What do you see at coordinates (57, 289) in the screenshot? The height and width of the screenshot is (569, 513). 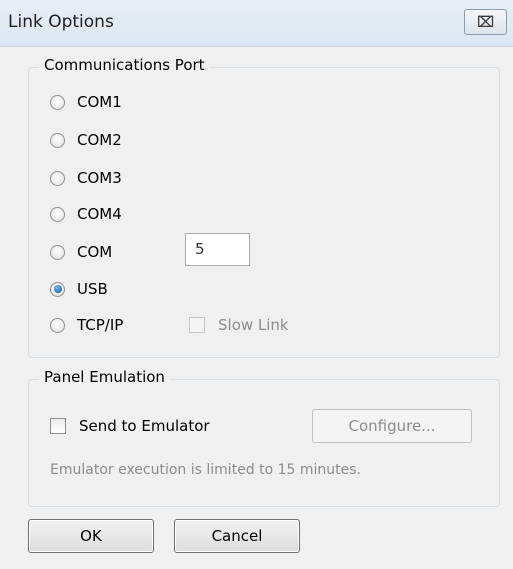 I see `radio-button-selected-icon` at bounding box center [57, 289].